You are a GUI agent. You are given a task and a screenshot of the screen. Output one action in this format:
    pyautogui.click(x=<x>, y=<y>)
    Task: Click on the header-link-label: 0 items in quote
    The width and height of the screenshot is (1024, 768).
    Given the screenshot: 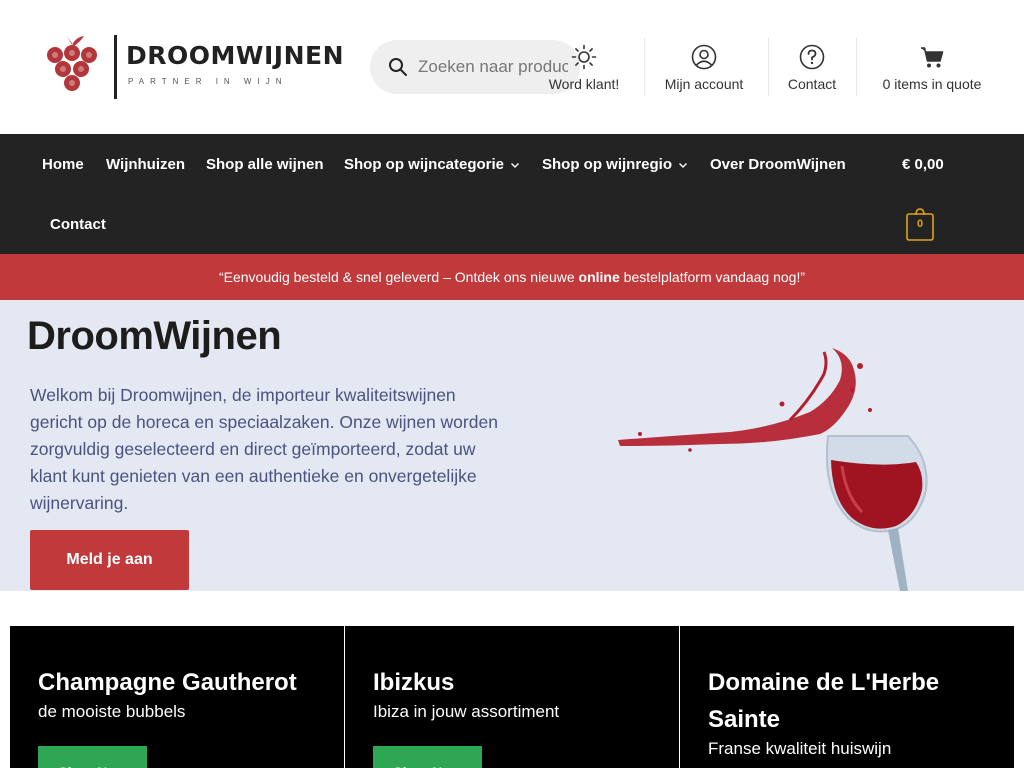 What is the action you would take?
    pyautogui.click(x=932, y=84)
    